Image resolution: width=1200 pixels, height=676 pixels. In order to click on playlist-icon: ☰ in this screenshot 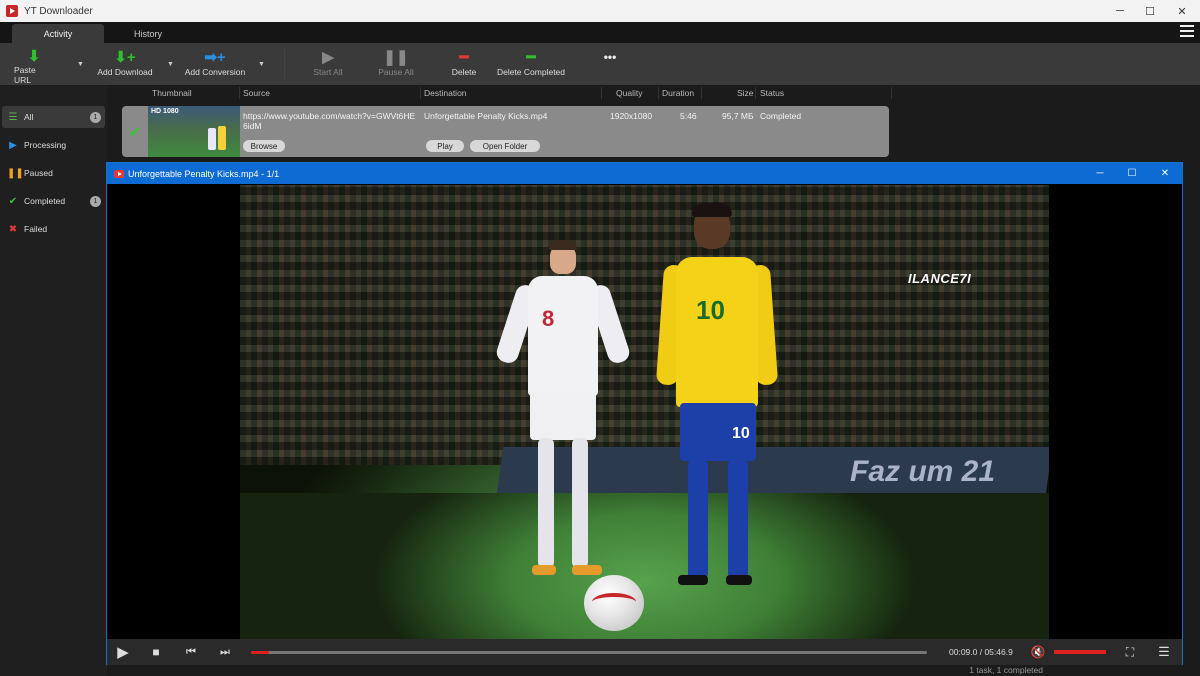, I will do `click(1164, 652)`.